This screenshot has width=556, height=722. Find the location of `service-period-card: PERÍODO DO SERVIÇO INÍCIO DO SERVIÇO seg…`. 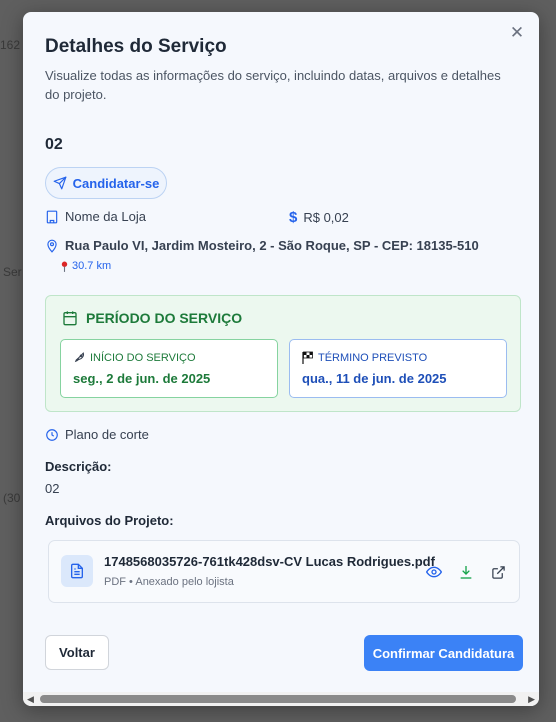

service-period-card: PERÍODO DO SERVIÇO INÍCIO DO SERVIÇO seg… is located at coordinates (283, 353).